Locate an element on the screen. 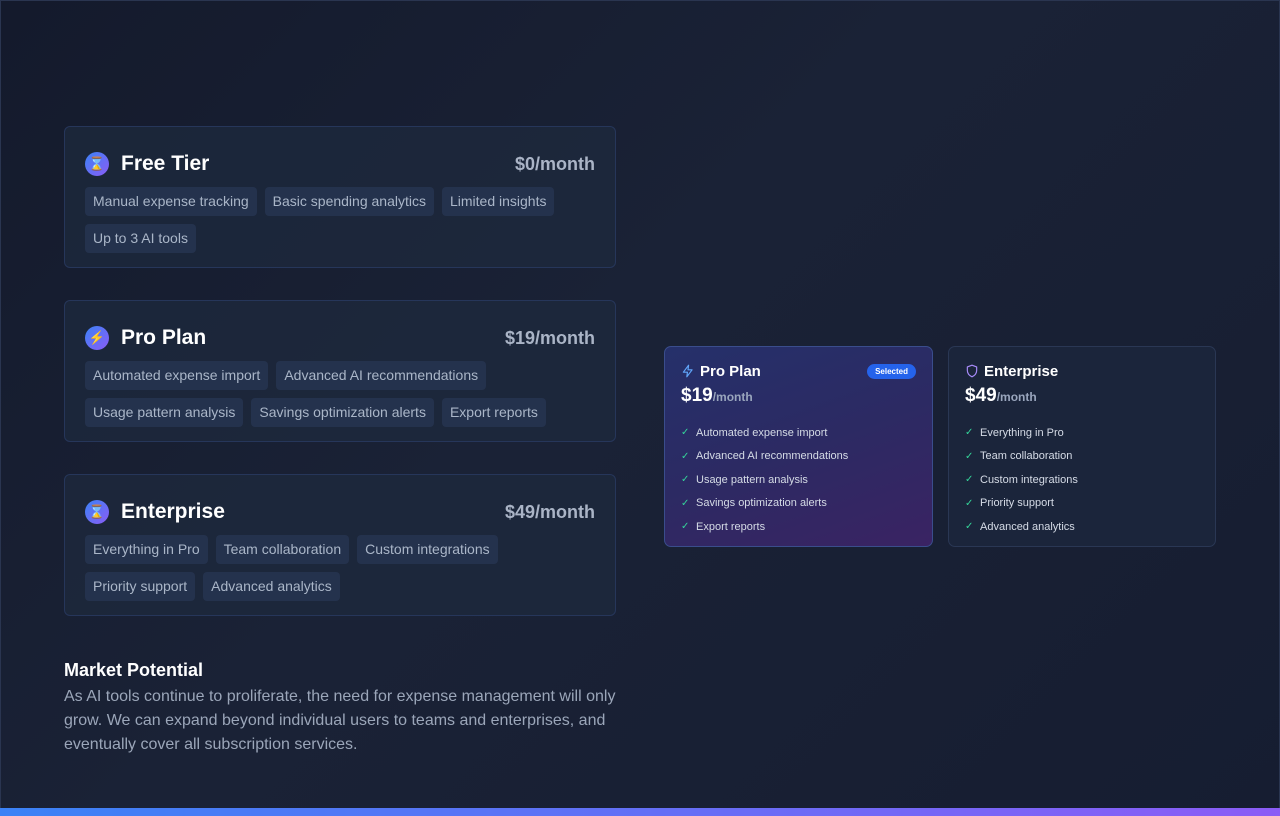 This screenshot has height=816, width=1280. feature-tag: Usage pattern analysis is located at coordinates (164, 412).